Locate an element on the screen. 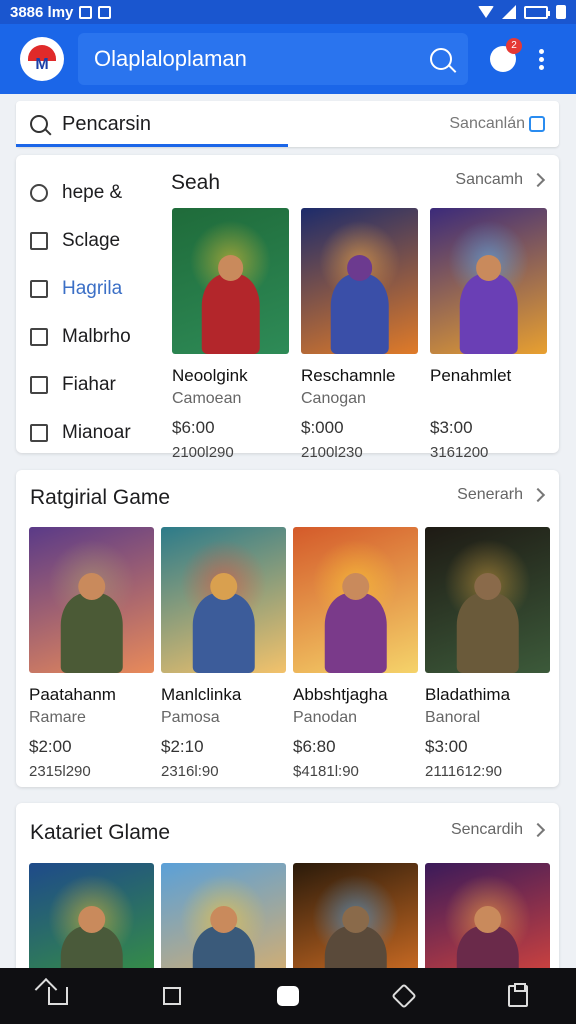 The image size is (576, 1024). search-underline is located at coordinates (152, 145).